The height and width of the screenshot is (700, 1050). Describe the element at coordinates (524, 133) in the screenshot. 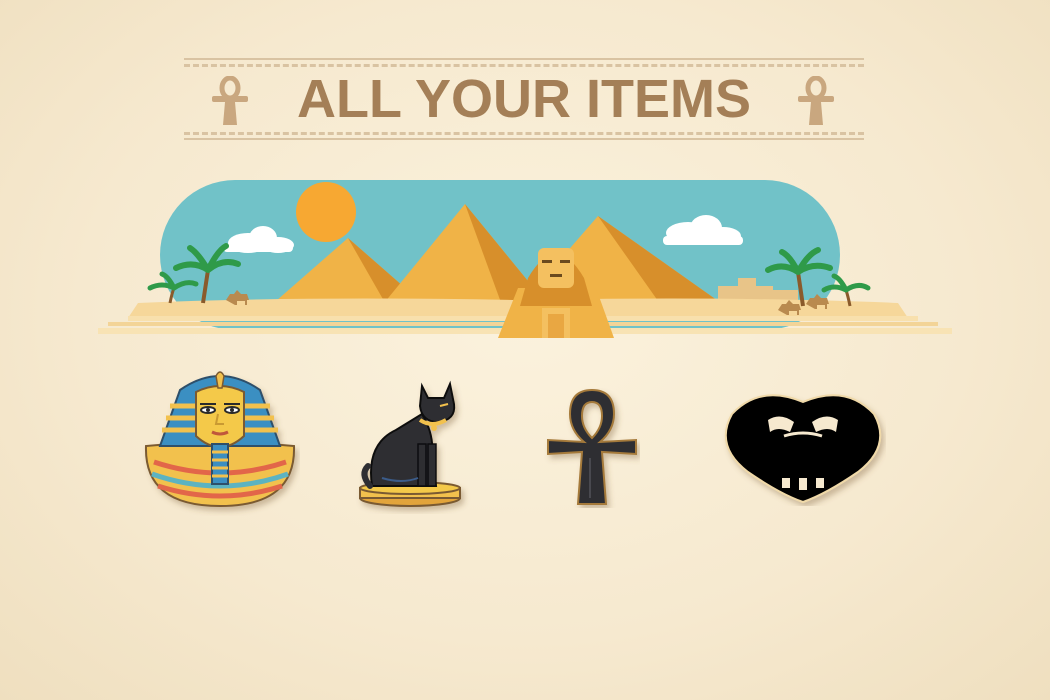

I see `banner-bottom-dashes` at that location.